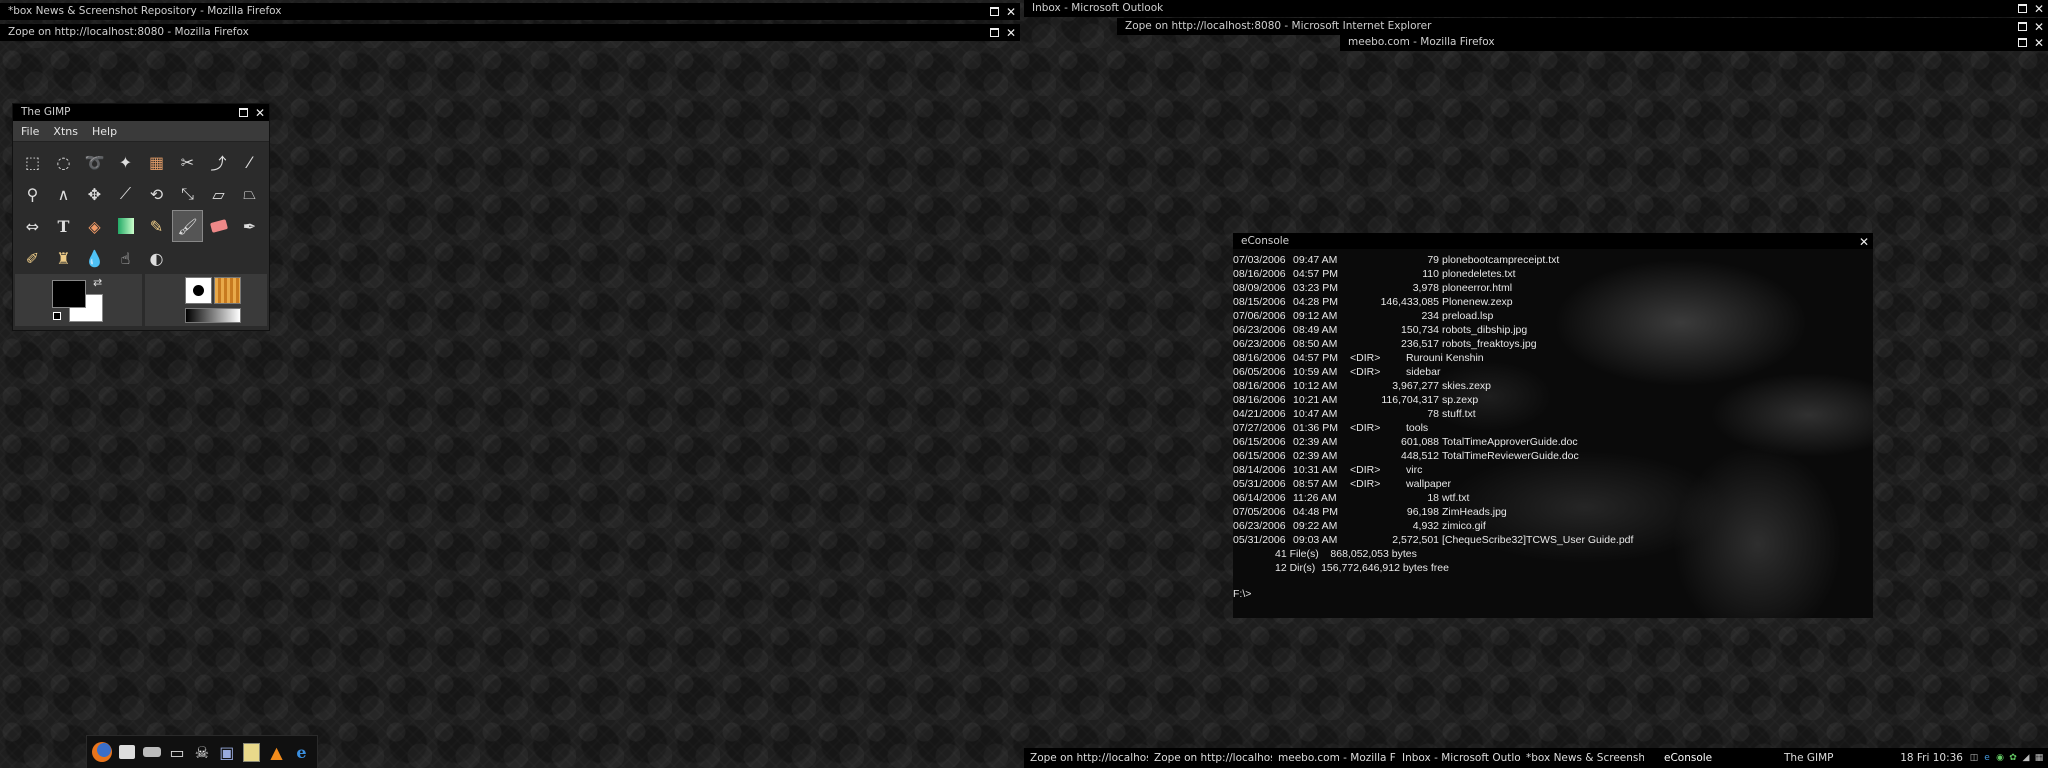 This screenshot has width=2048, height=768. Describe the element at coordinates (227, 752) in the screenshot. I see `monitor-icon: ▣` at that location.